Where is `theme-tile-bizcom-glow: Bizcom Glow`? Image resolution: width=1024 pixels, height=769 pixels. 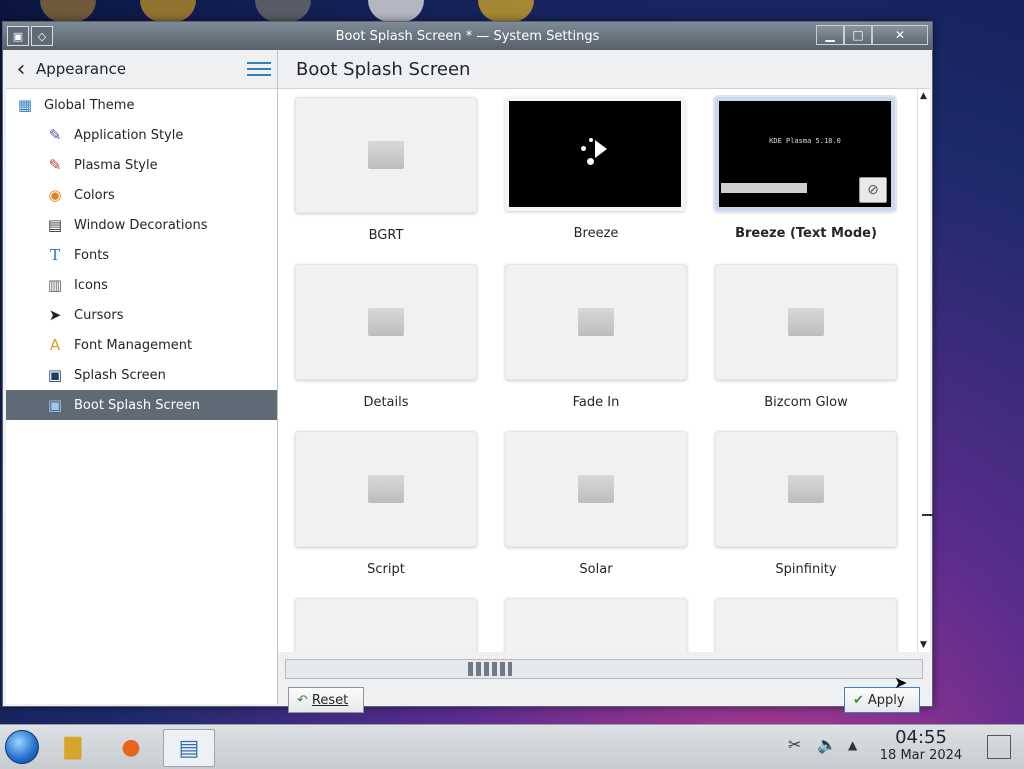
theme-tile-bizcom-glow: Bizcom Glow is located at coordinates (806, 337).